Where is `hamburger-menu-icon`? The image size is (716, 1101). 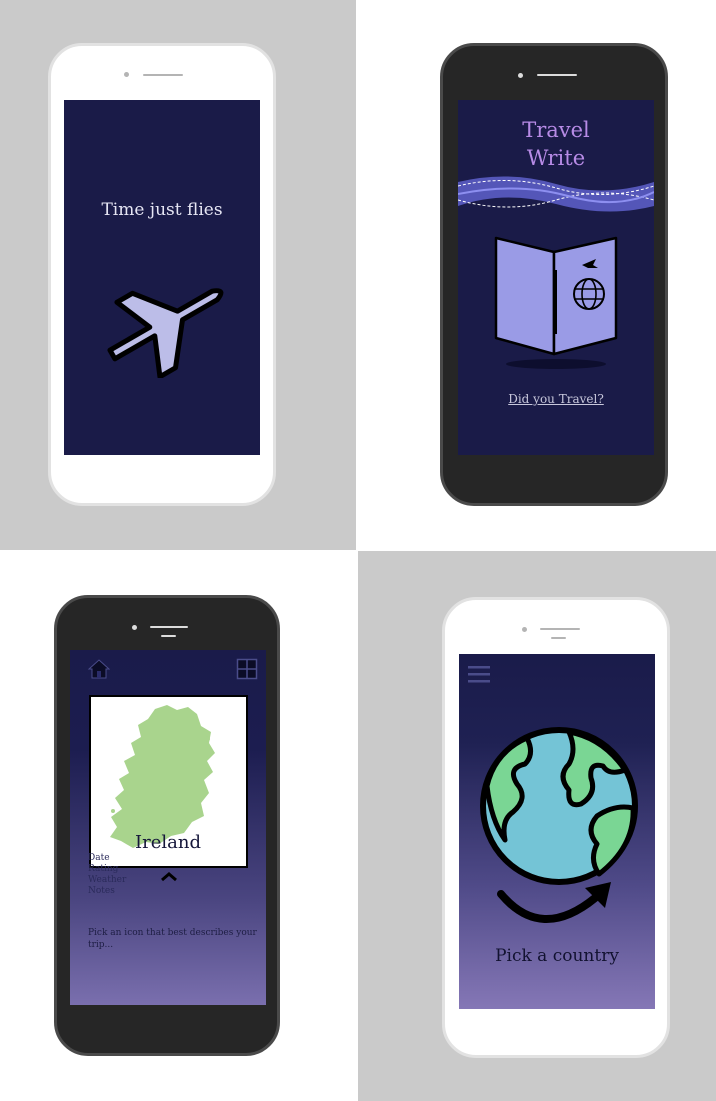 hamburger-menu-icon is located at coordinates (479, 674).